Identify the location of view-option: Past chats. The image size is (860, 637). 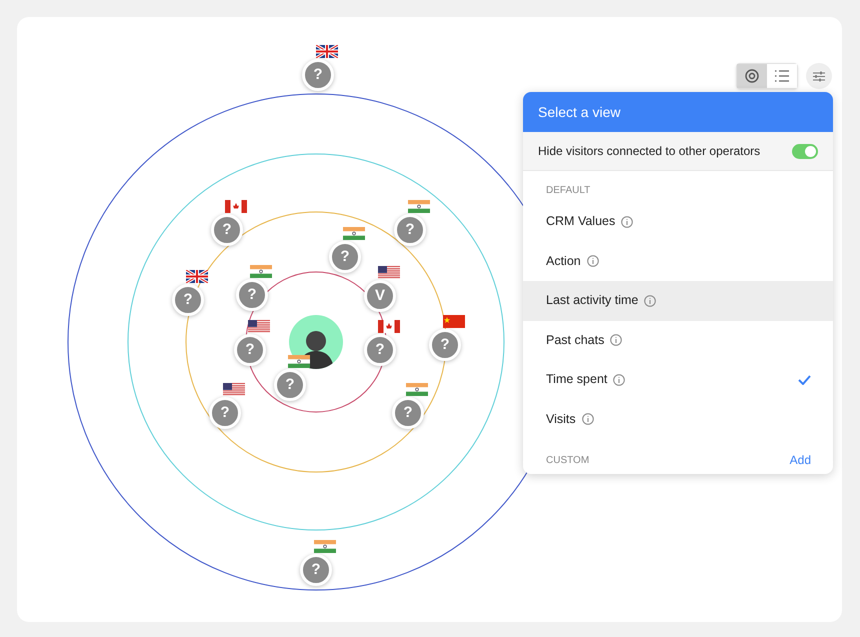
(678, 340).